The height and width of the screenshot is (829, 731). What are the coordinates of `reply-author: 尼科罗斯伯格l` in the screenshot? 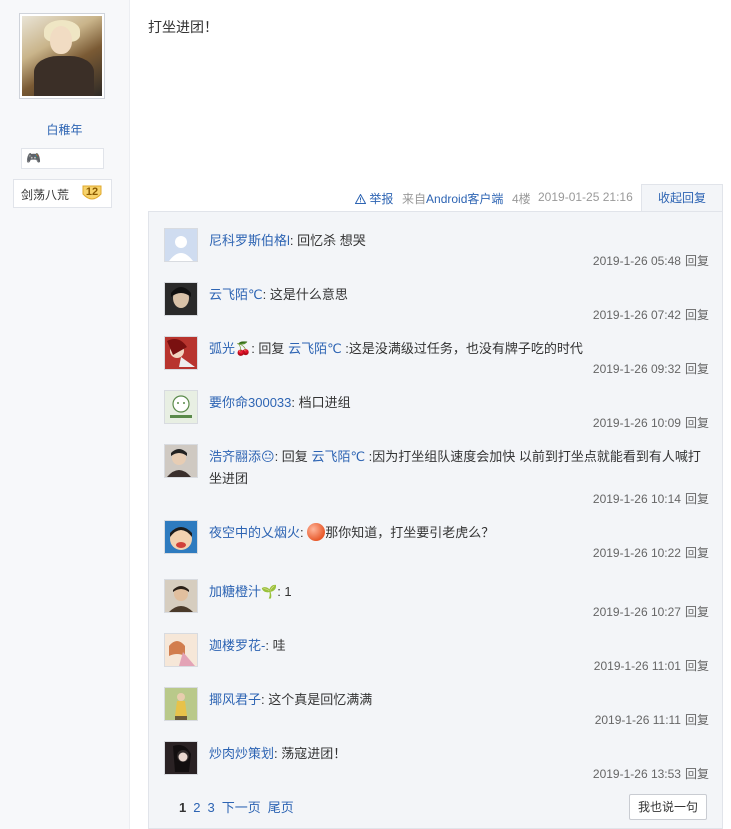 It's located at (249, 240).